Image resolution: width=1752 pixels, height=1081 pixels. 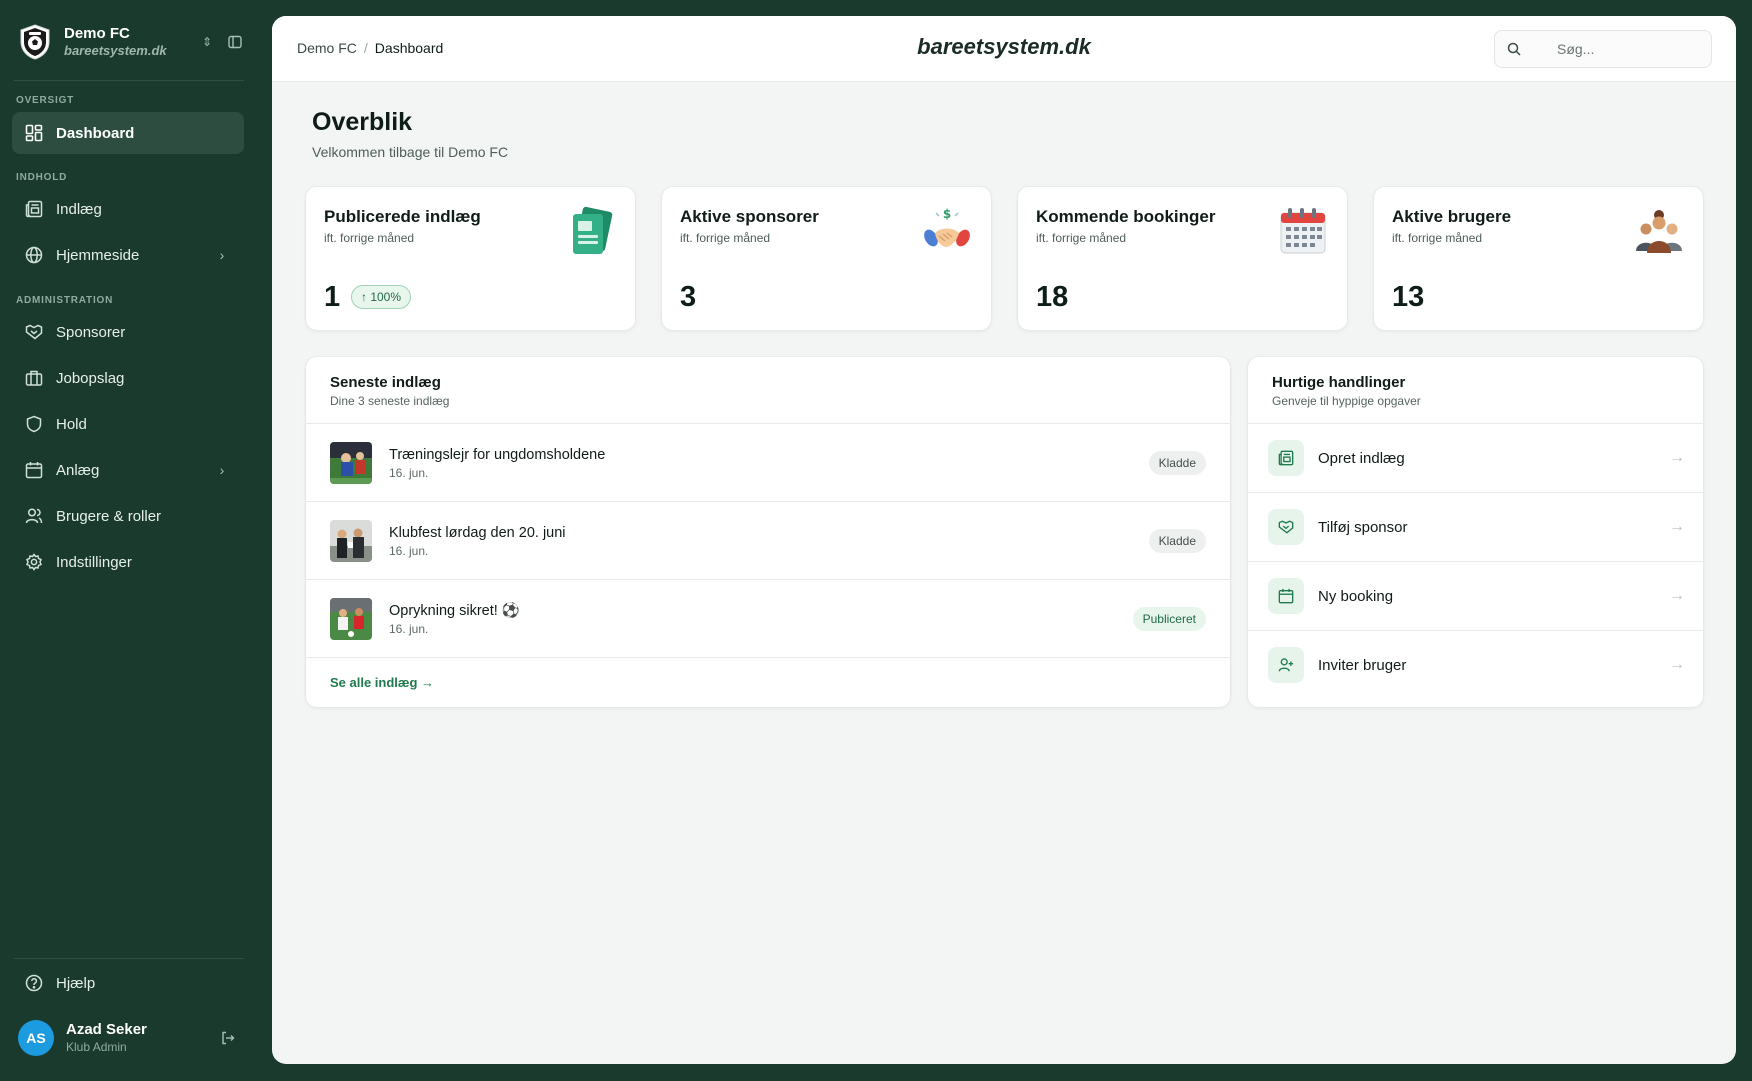 I want to click on section-label-admin: ADMINISTRATION, so click(x=65, y=300).